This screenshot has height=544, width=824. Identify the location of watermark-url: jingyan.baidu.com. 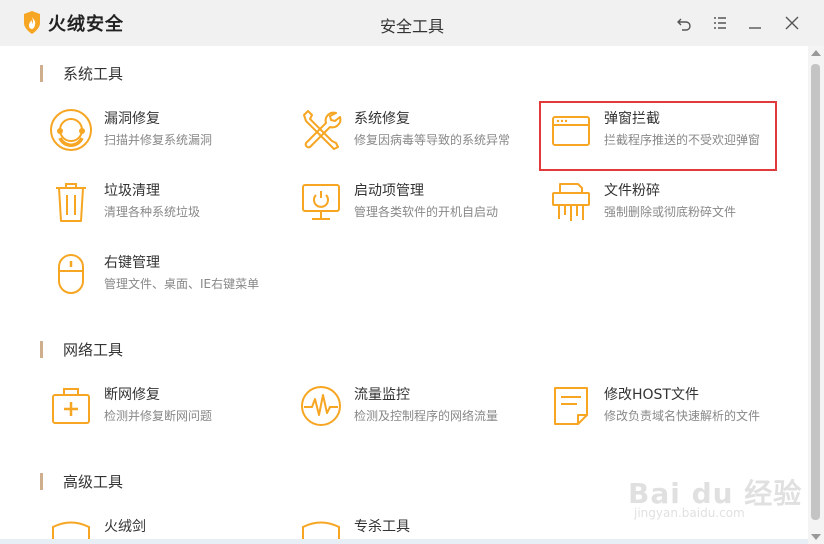
(689, 513).